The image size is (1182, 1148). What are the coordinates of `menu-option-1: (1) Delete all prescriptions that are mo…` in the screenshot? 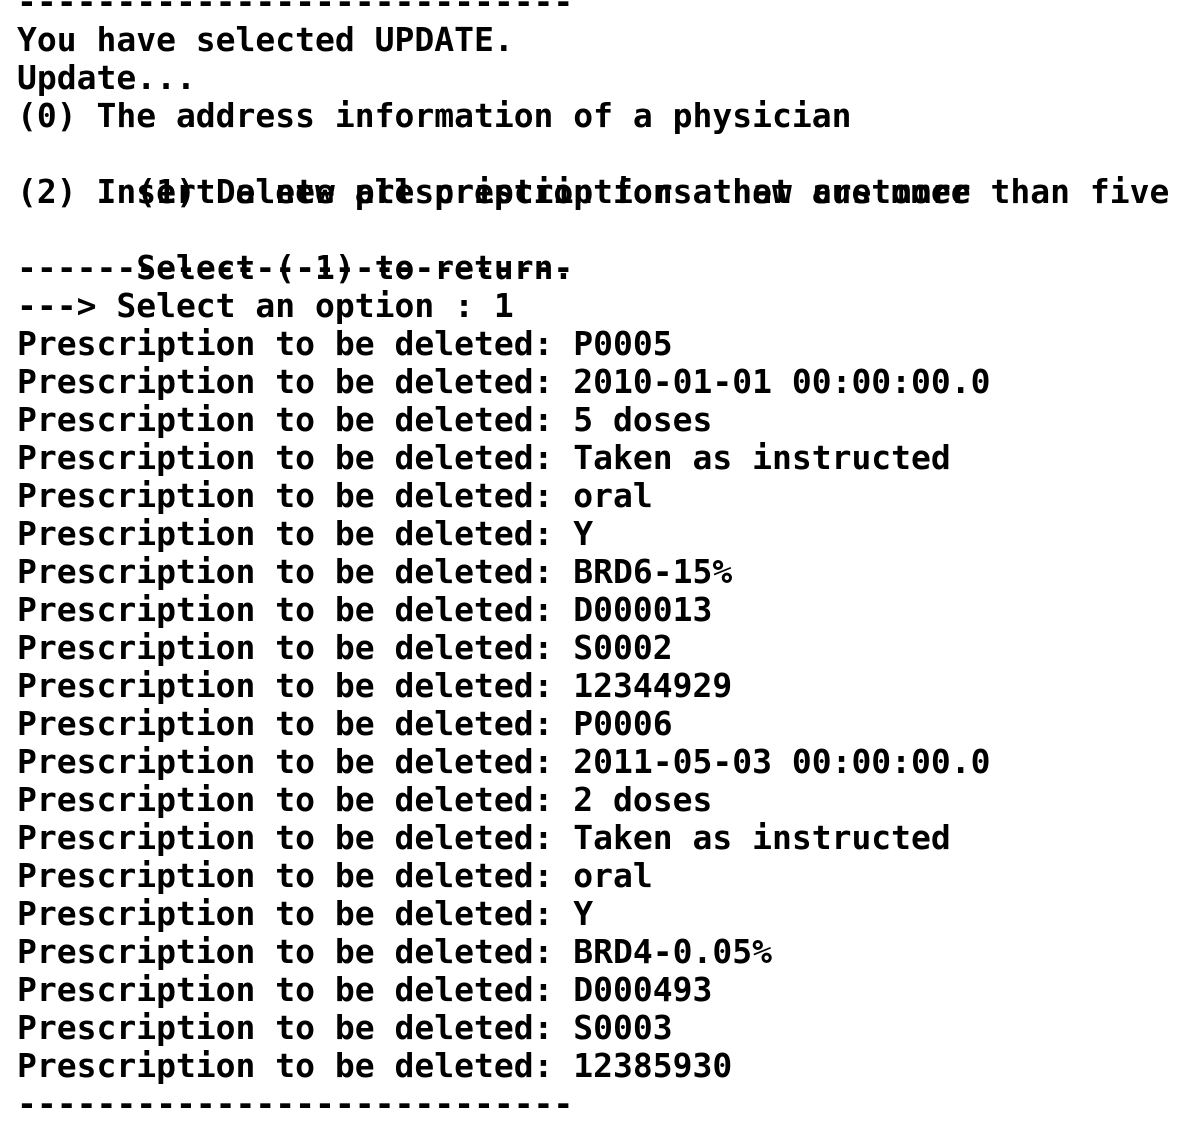 It's located at (599, 173).